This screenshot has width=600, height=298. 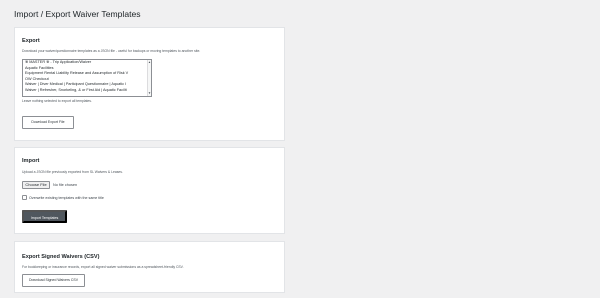 I want to click on scroll-down-icon: ▼, so click(x=149, y=93).